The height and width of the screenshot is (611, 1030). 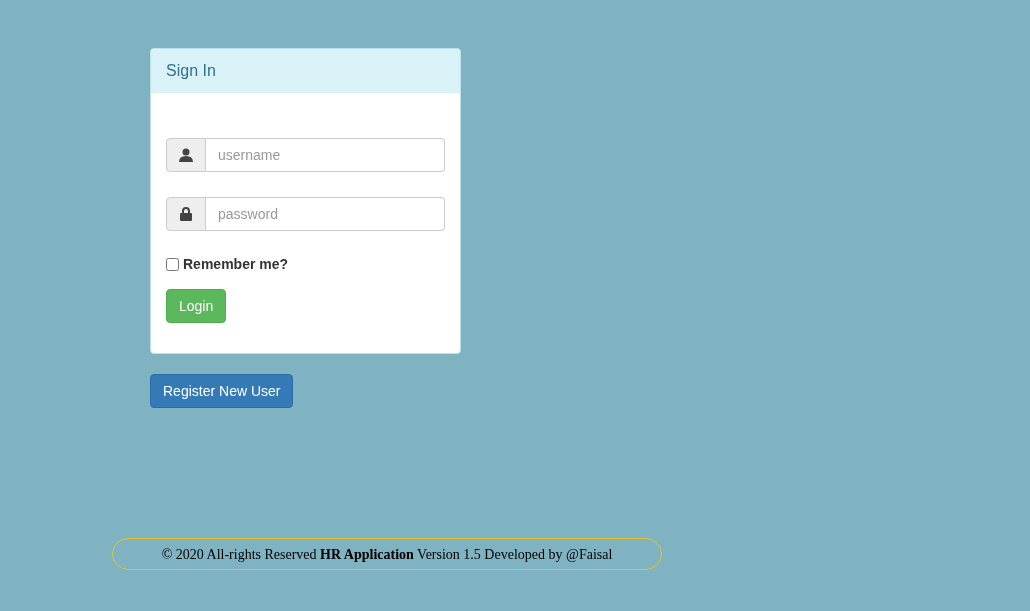 I want to click on panel-title: Sign In, so click(x=191, y=71).